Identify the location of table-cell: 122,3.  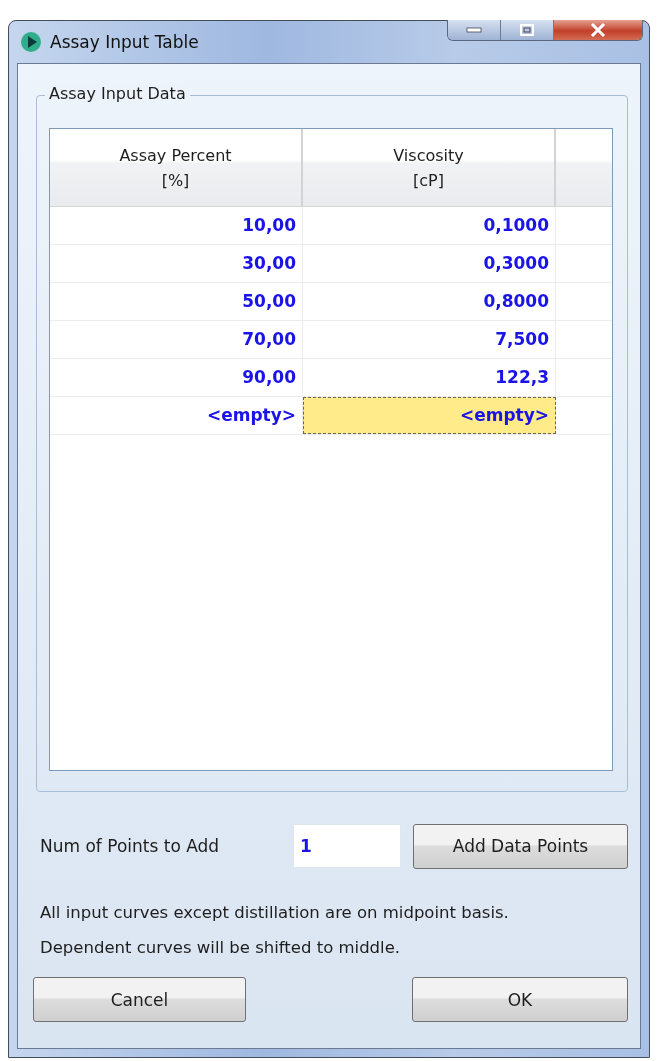
(429, 377).